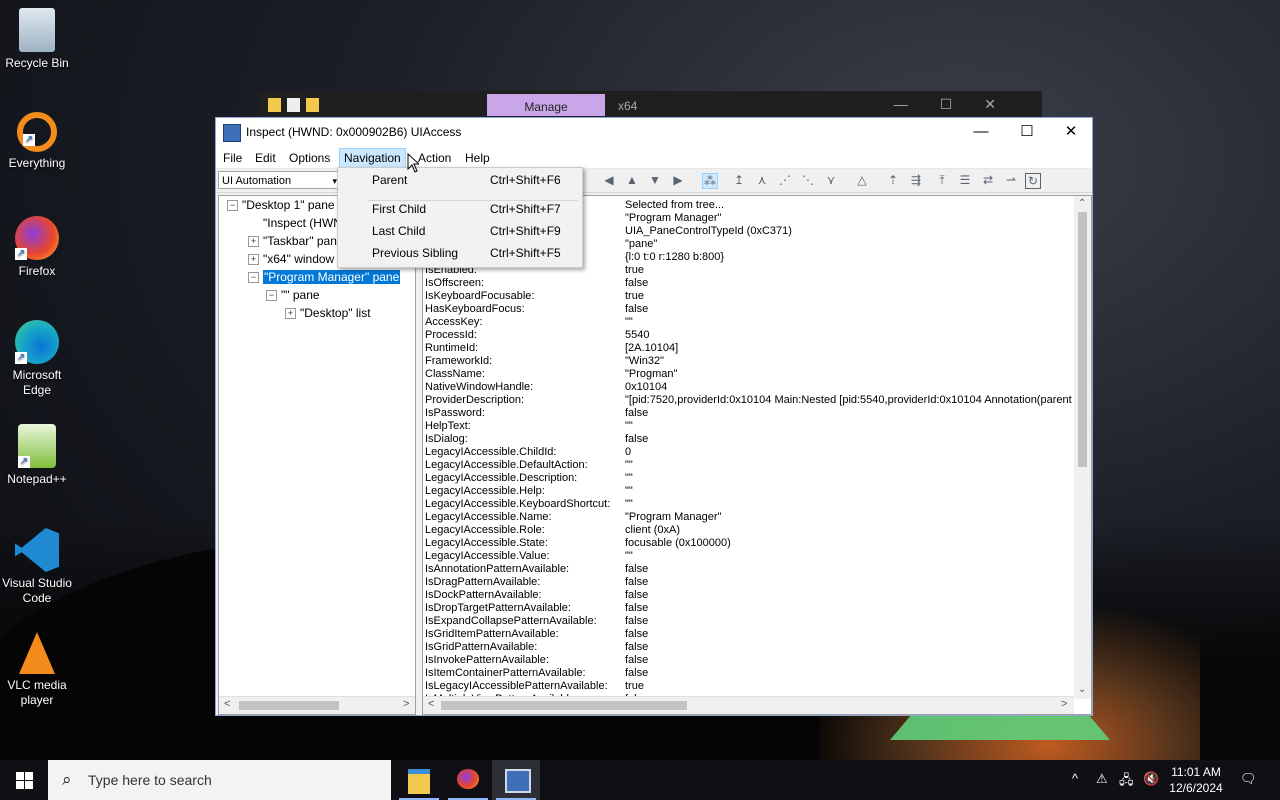  What do you see at coordinates (831, 180) in the screenshot?
I see `navigate-last-child-icon: ⋎` at bounding box center [831, 180].